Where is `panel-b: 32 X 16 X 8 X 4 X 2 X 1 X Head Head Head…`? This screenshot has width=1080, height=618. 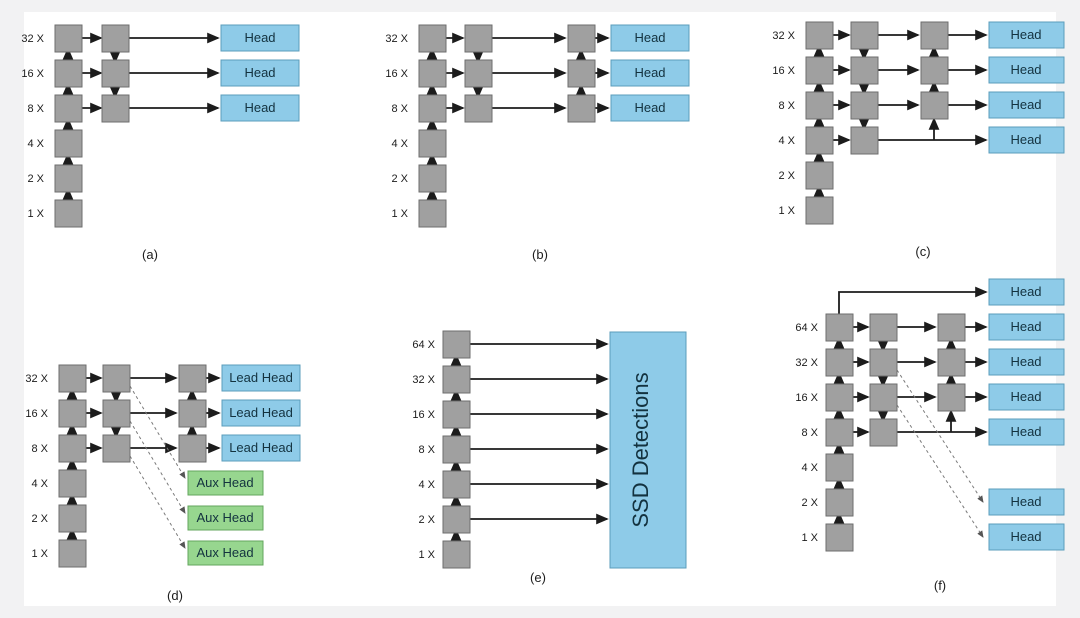
panel-b: 32 X 16 X 8 X 4 X 2 X 1 X Head Head Head… is located at coordinates (540, 131).